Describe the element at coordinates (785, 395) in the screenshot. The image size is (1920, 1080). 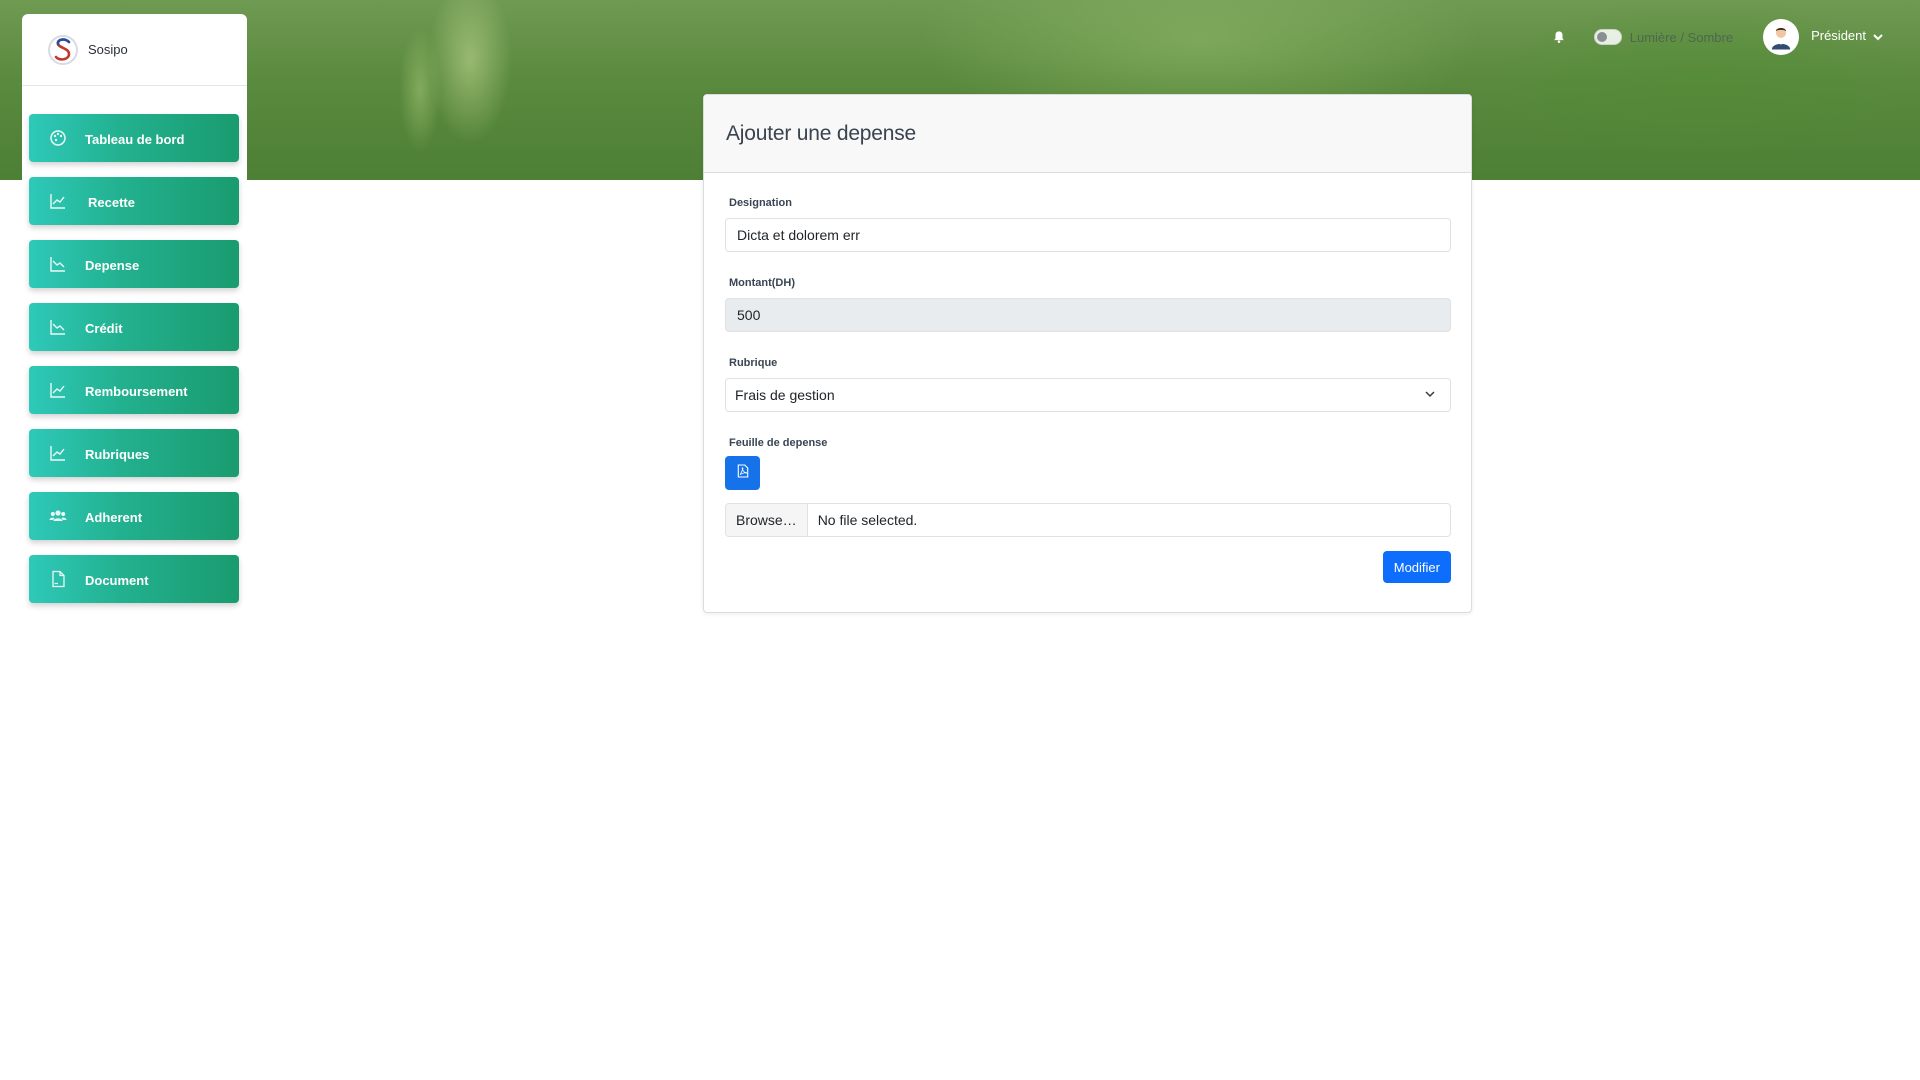
I see `rubrique-value: Frais de gestion` at that location.